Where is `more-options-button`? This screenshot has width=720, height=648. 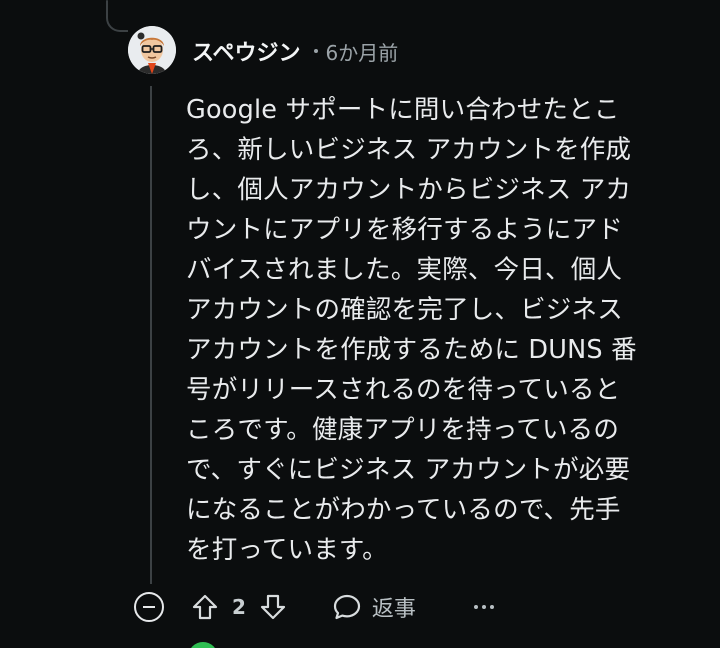 more-options-button is located at coordinates (483, 607).